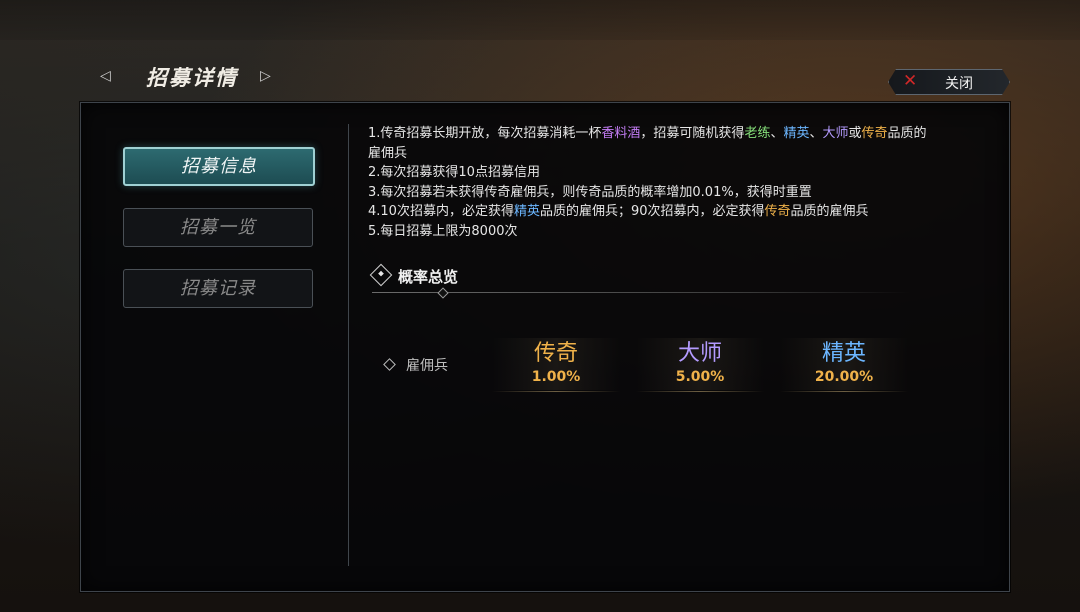 Image resolution: width=1080 pixels, height=612 pixels. I want to click on tab-recruit-history: 招募记录, so click(218, 288).